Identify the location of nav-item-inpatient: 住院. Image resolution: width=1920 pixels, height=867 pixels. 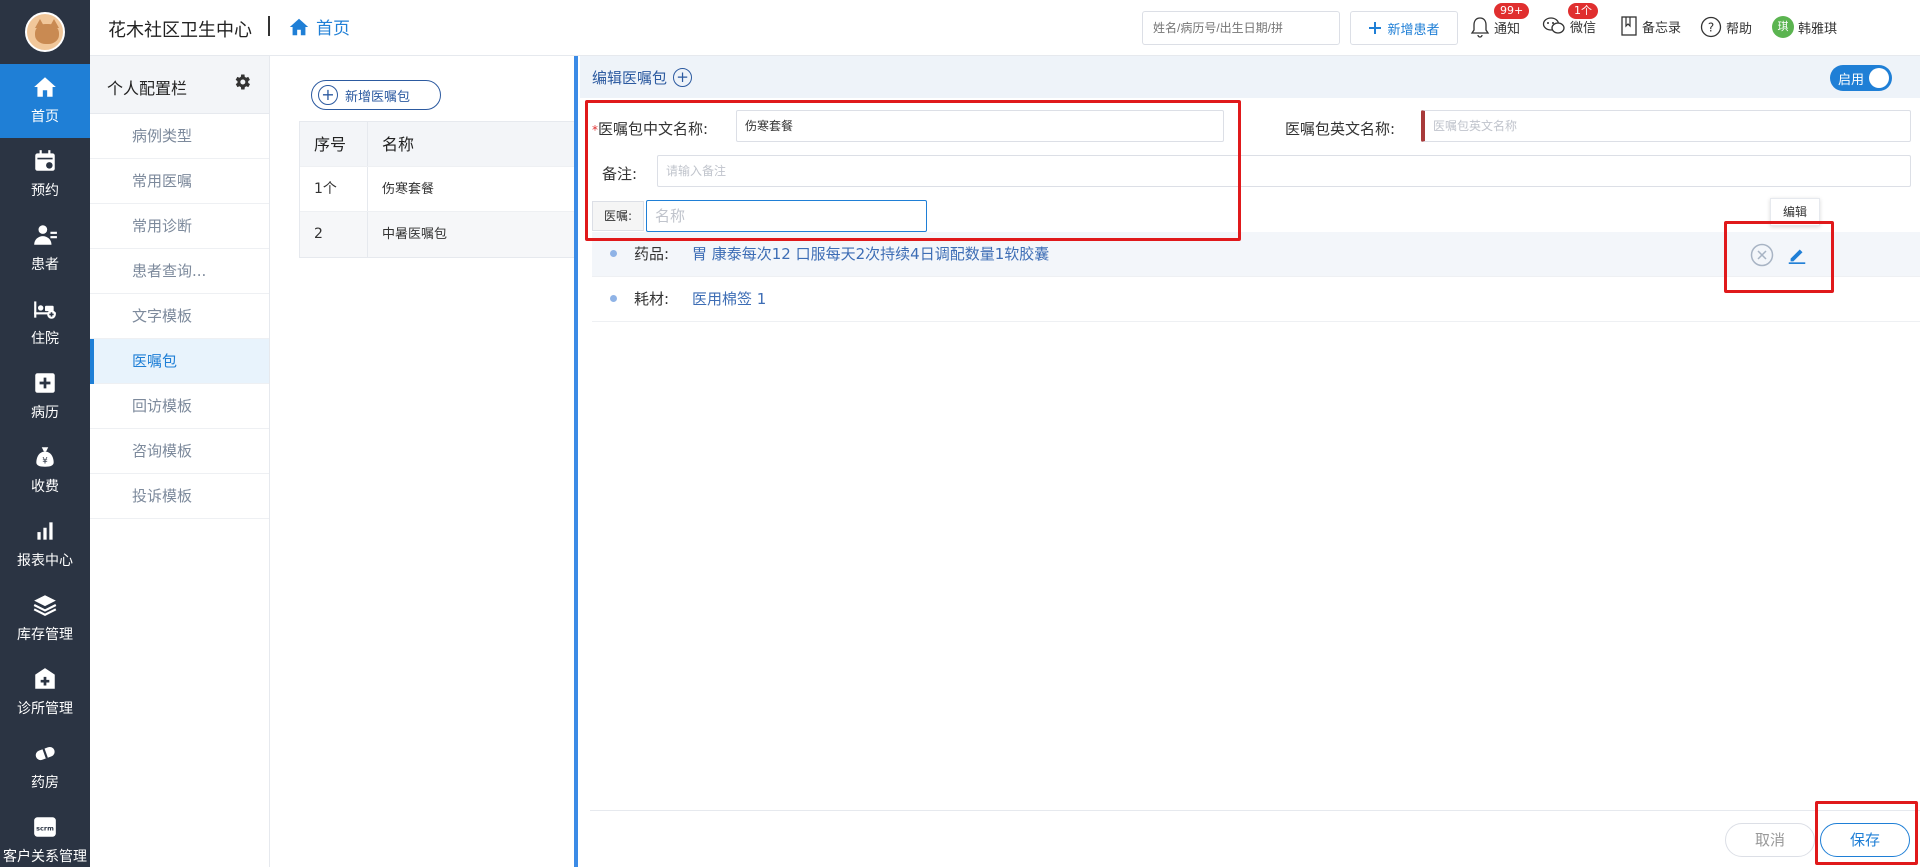
(45, 323).